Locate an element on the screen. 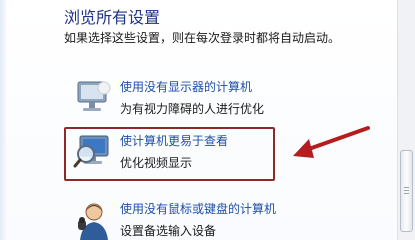 Image resolution: width=415 pixels, height=240 pixels. option-no-mouse-keyboard: 使用没有鼠标或键盘的计算机 设置备选输入设备 is located at coordinates (197, 219).